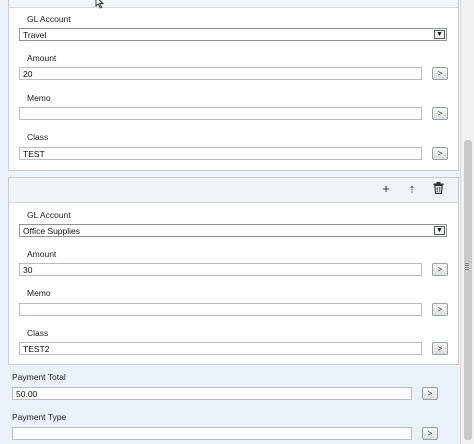 Image resolution: width=474 pixels, height=444 pixels. What do you see at coordinates (430, 433) in the screenshot?
I see `payment-type-lookup-button: >` at bounding box center [430, 433].